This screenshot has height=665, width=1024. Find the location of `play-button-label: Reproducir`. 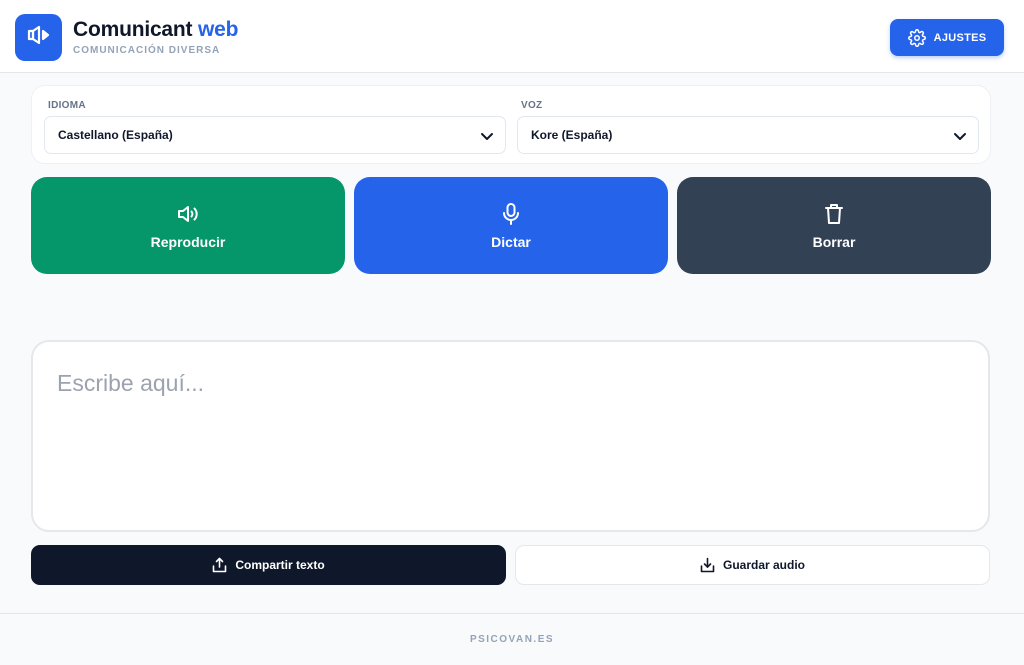

play-button-label: Reproducir is located at coordinates (188, 241).